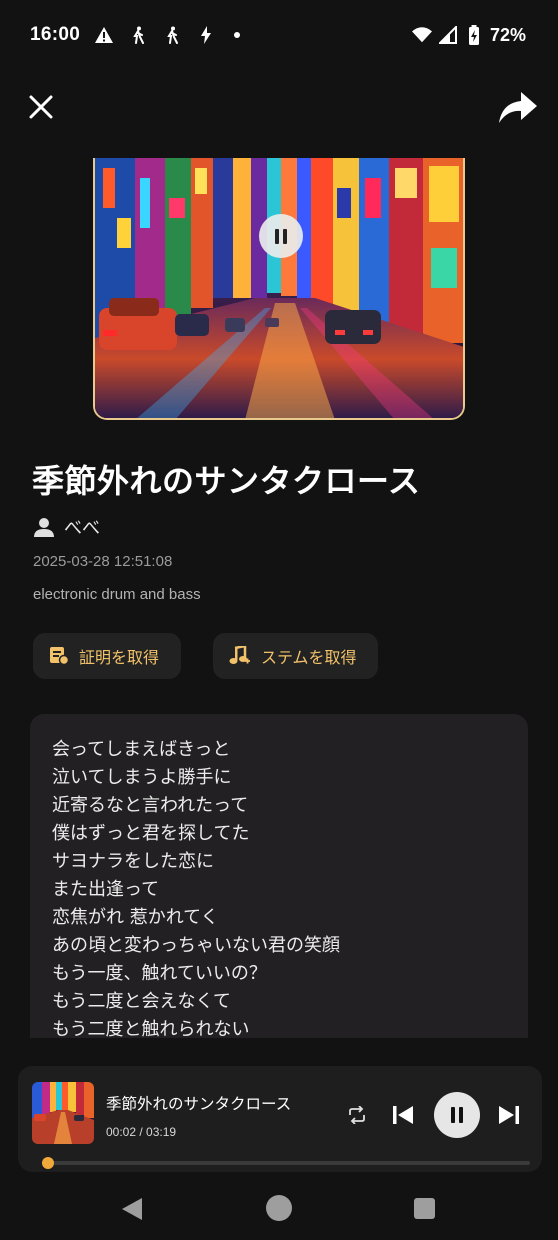 Image resolution: width=558 pixels, height=1240 pixels. I want to click on play-pause-button, so click(457, 1115).